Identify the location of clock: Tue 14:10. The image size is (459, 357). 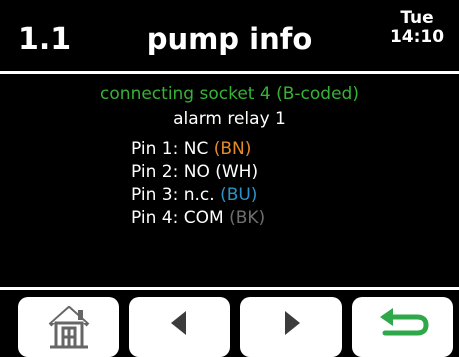
(417, 28).